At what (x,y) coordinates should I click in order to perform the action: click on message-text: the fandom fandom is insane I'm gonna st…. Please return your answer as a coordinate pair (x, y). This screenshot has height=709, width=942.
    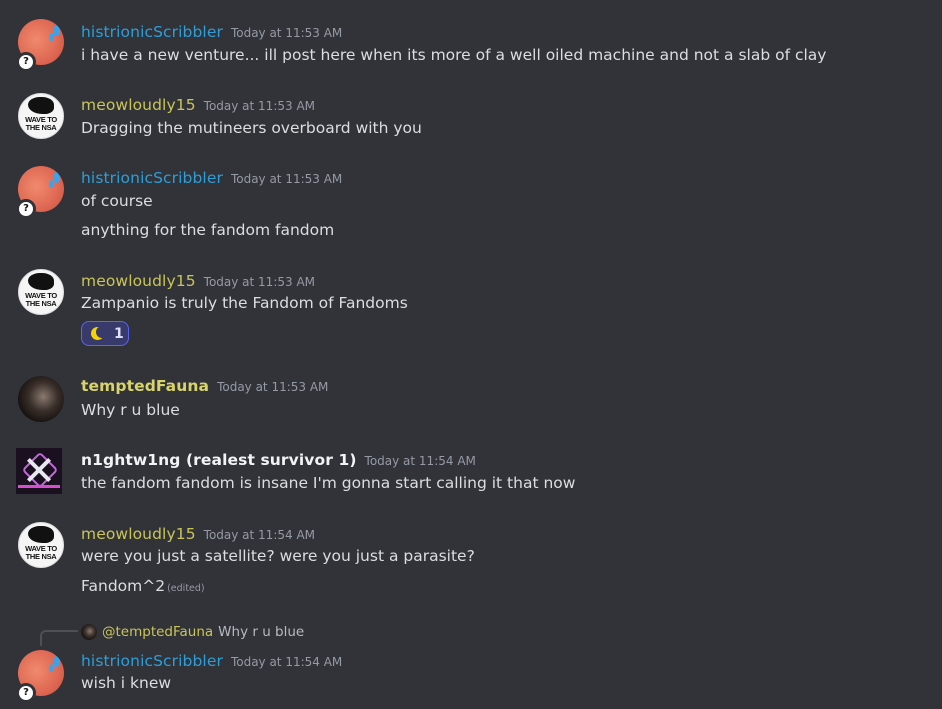
    Looking at the image, I should click on (328, 483).